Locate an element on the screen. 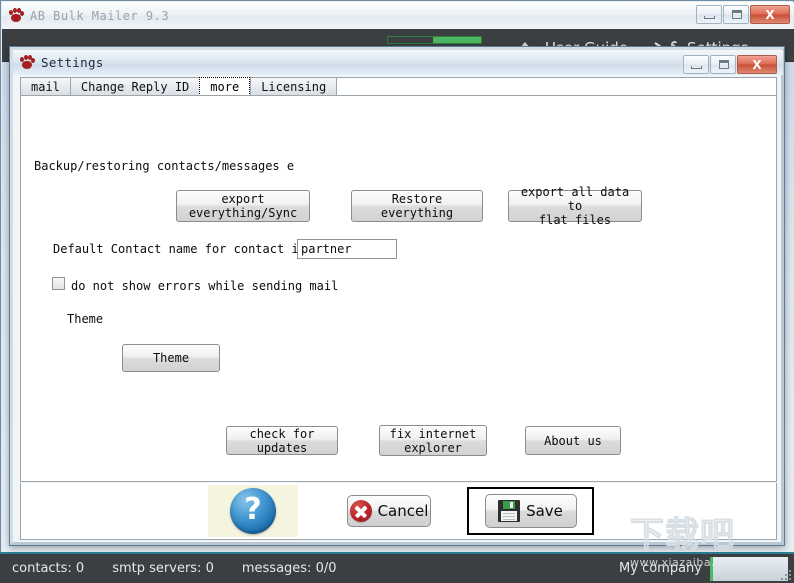  main-title-bar: AB Bulk Mailer 9.3 X is located at coordinates (398, 15).